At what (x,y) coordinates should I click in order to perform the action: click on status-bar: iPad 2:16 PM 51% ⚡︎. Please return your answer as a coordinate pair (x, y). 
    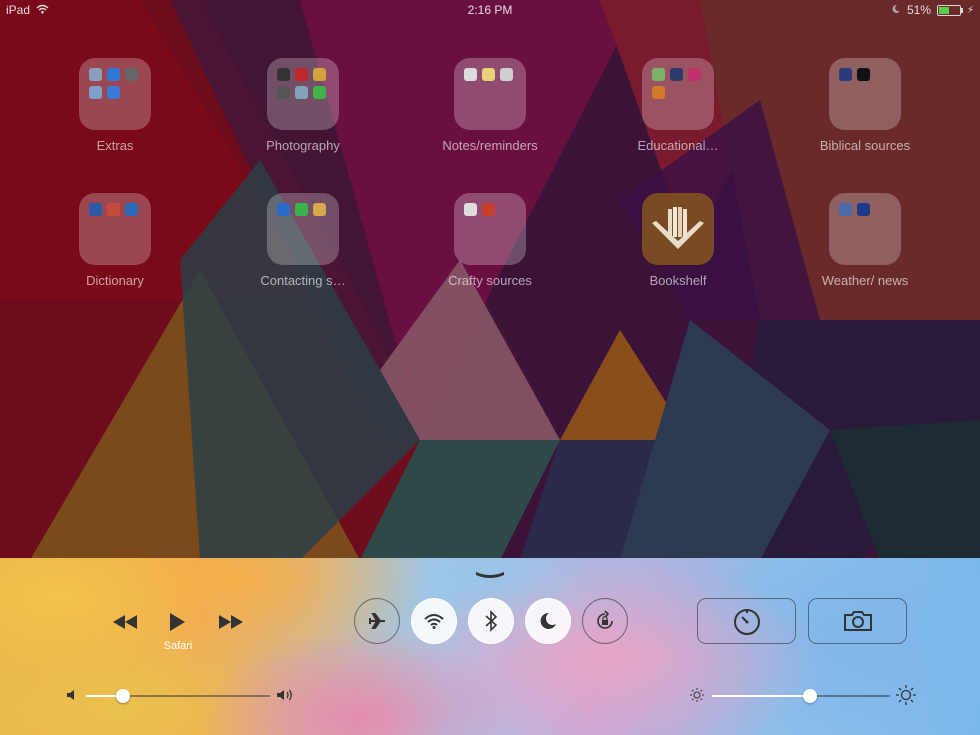
    Looking at the image, I should click on (490, 10).